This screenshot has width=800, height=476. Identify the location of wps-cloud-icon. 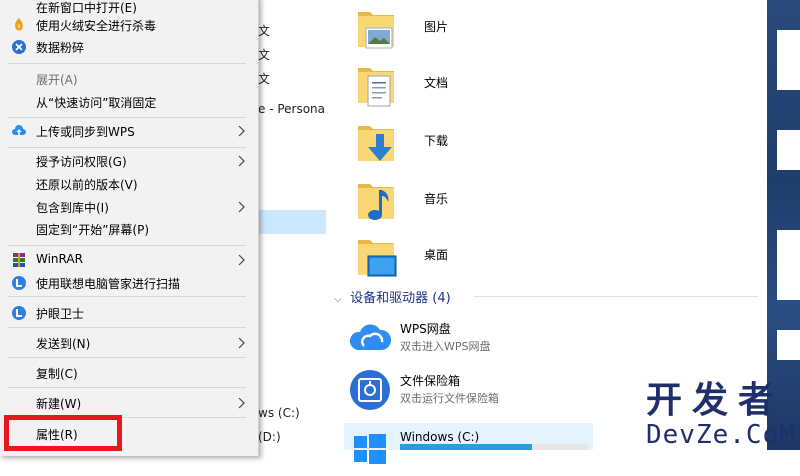
(370, 337).